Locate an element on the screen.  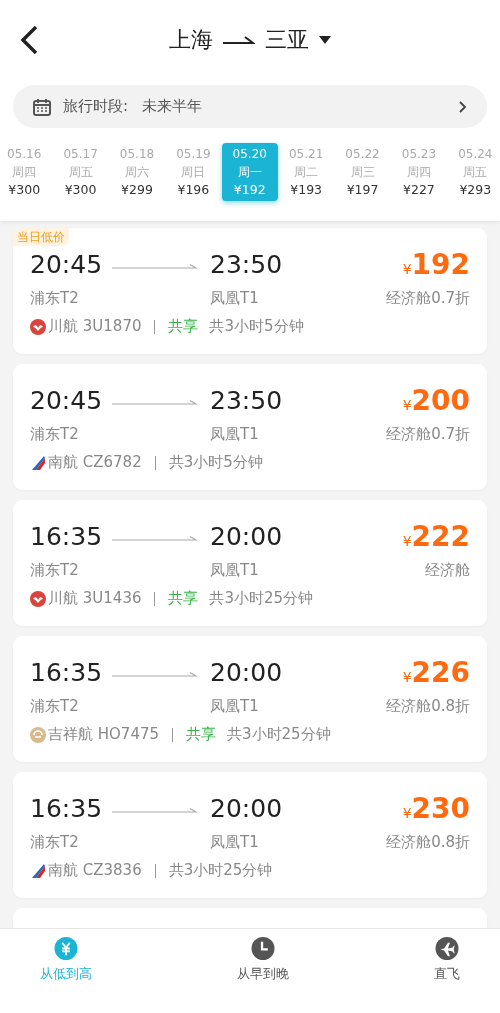
flight-card: 当日低价 20:45 23:50 ¥192 浦东T2 凤凰T1 经济舱0.7折 川航 3U1870 共享 共3小时5分钟 is located at coordinates (250, 291).